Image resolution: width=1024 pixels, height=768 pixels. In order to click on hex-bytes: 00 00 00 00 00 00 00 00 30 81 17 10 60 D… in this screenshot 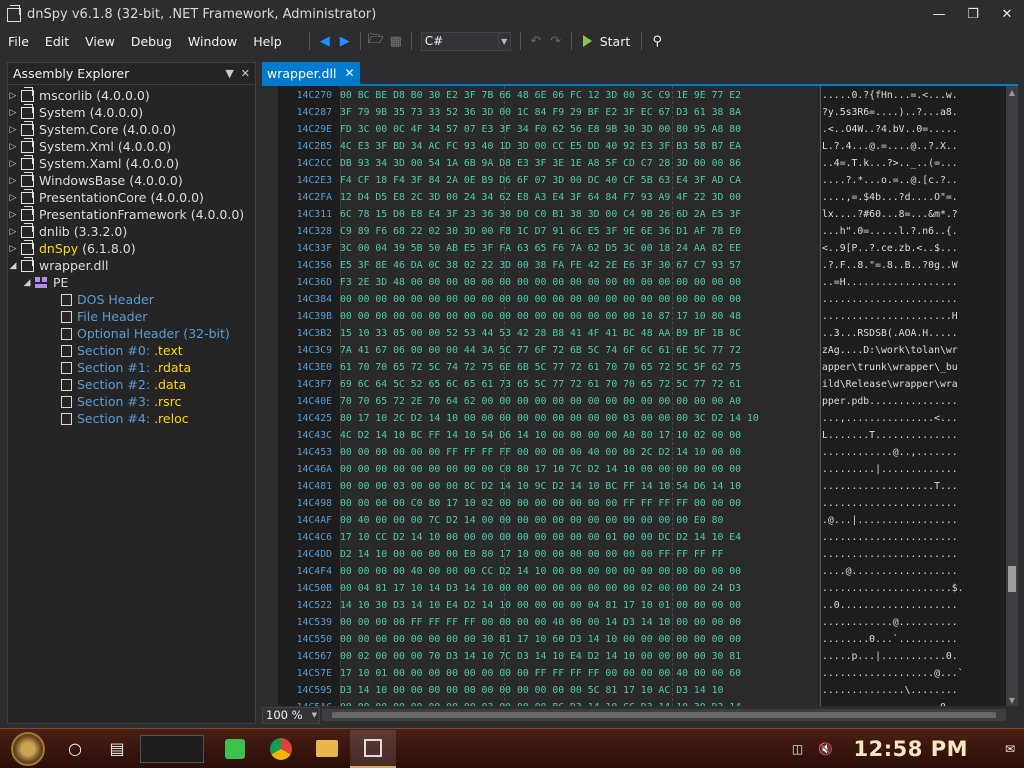, I will do `click(577, 639)`.